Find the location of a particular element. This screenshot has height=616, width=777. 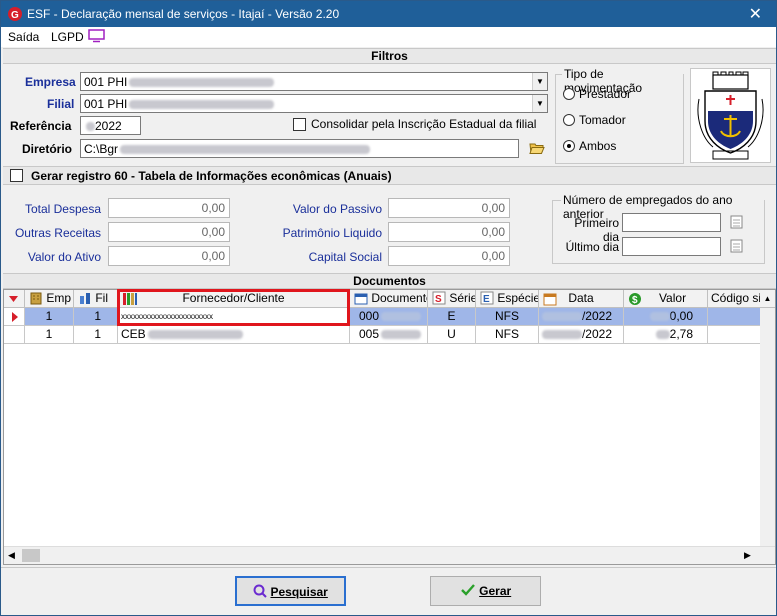

col-codigo-sit: Código sit is located at coordinates (734, 299).